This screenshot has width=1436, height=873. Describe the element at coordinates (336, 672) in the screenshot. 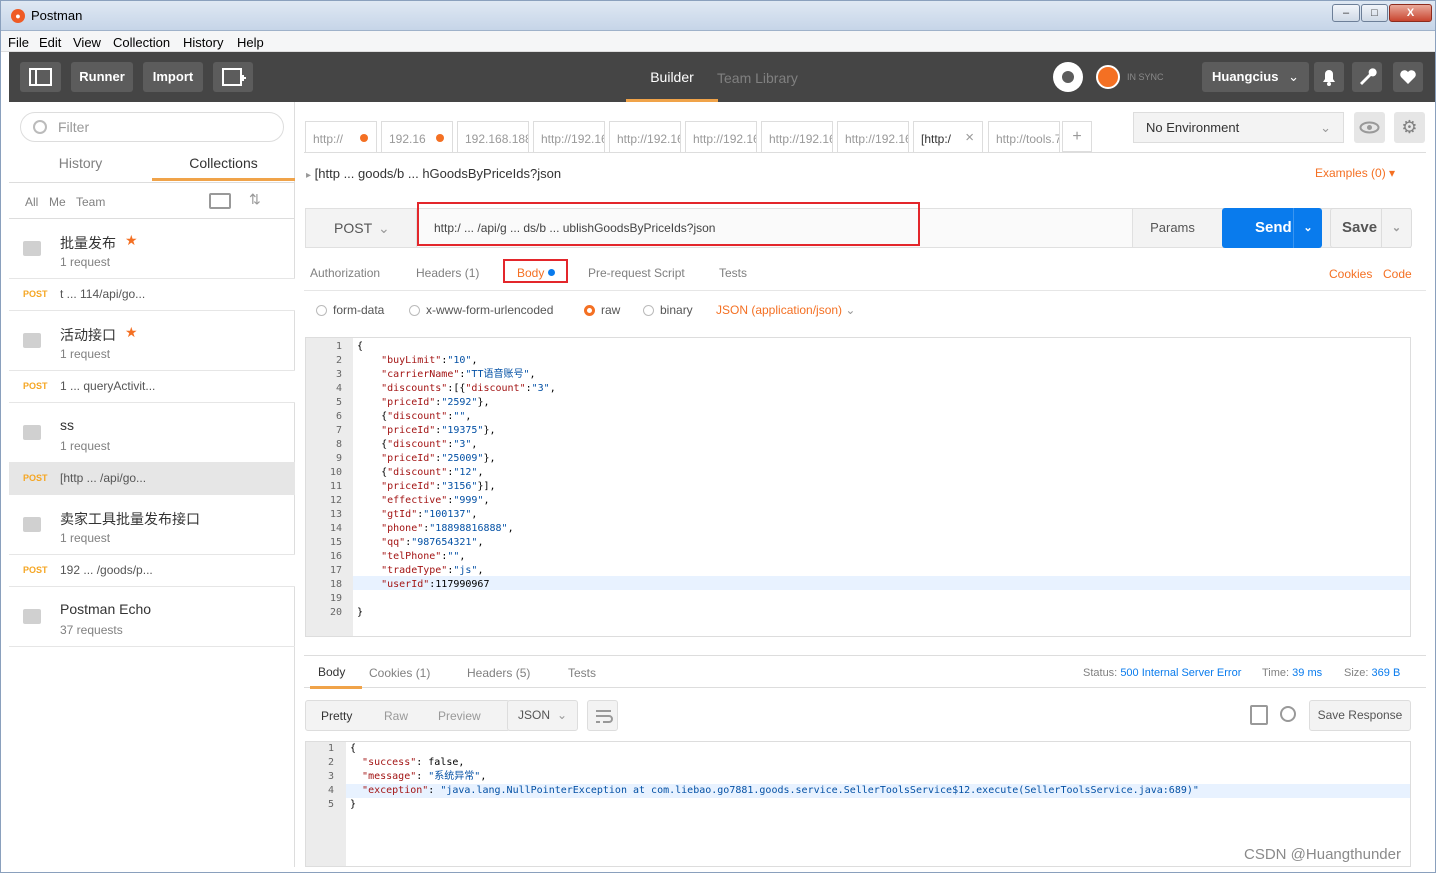

I see `tab-response-body: Body` at that location.